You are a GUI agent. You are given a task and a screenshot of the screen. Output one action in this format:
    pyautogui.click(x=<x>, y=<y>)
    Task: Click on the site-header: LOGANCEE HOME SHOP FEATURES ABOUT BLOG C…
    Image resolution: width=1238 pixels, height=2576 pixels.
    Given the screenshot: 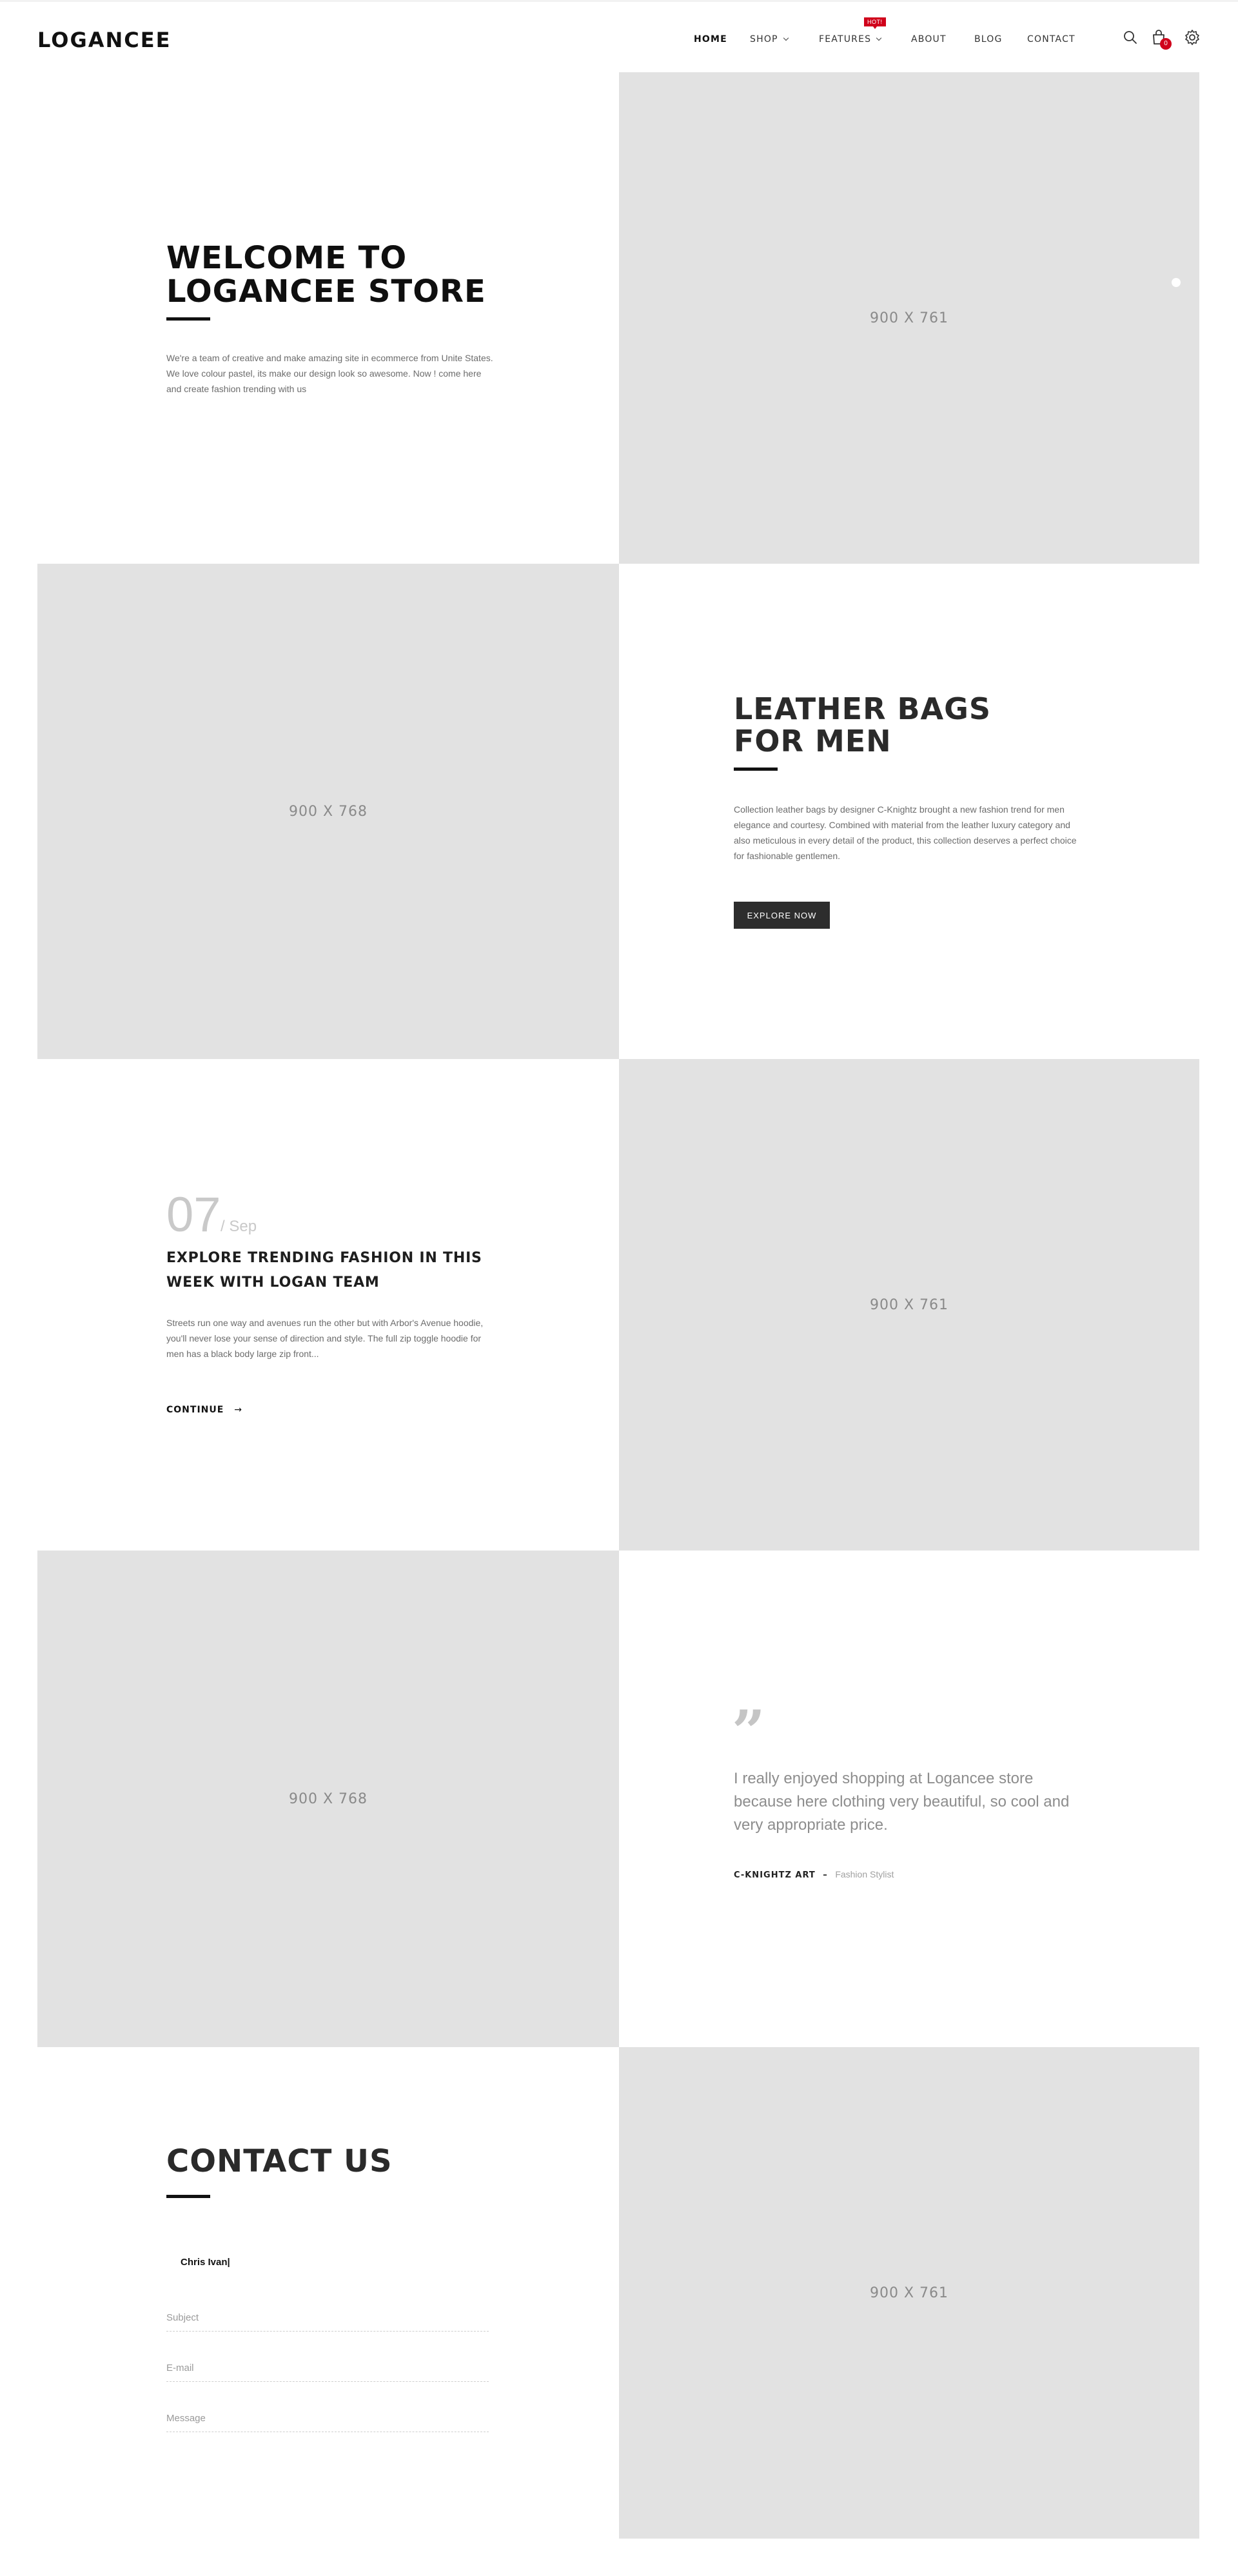 What is the action you would take?
    pyautogui.click(x=619, y=36)
    